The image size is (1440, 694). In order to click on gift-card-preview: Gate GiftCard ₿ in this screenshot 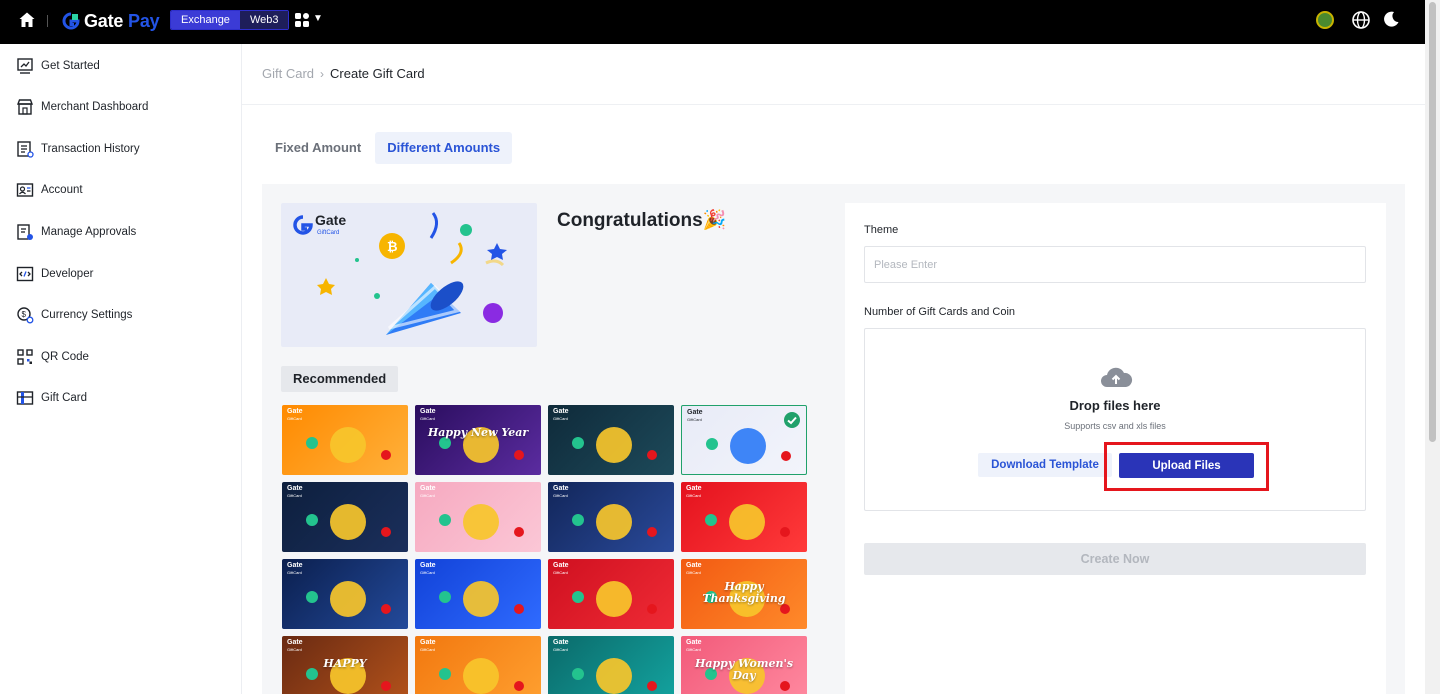, I will do `click(409, 275)`.